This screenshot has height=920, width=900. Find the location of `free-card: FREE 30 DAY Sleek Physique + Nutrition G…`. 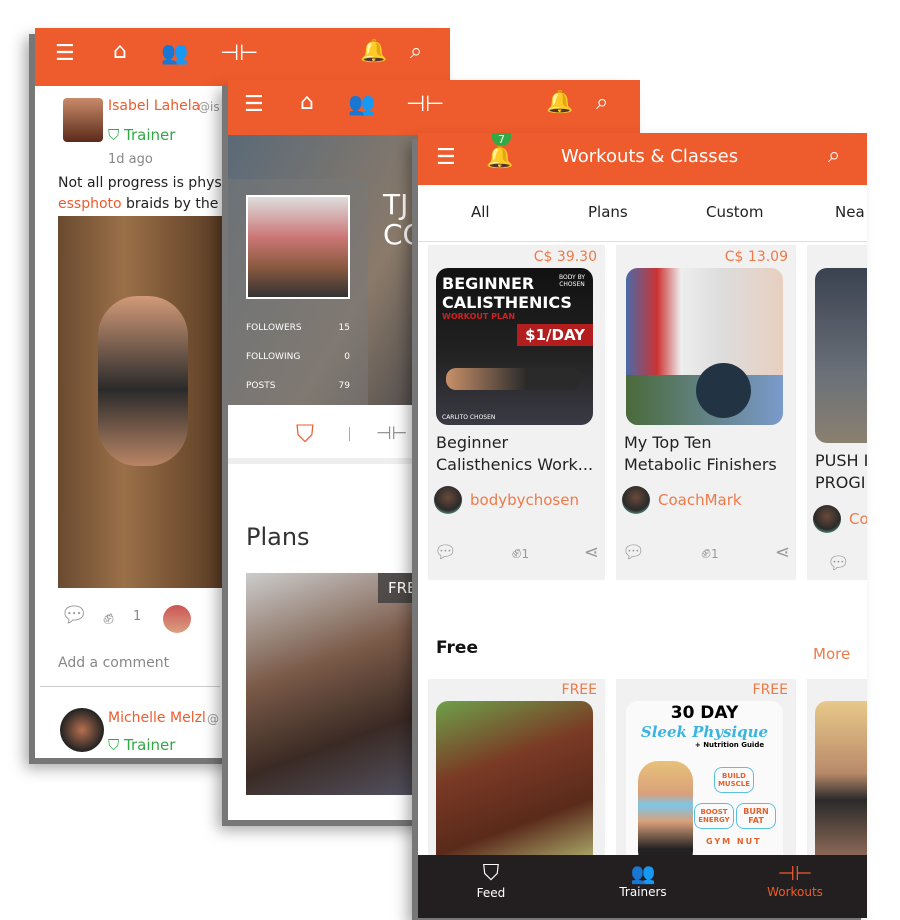

free-card: FREE 30 DAY Sleek Physique + Nutrition G… is located at coordinates (706, 780).